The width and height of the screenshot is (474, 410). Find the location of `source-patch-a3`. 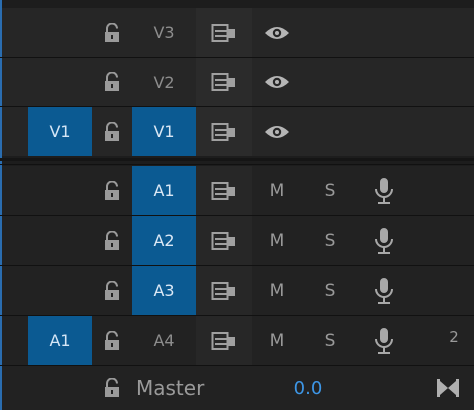

source-patch-a3 is located at coordinates (60, 290).